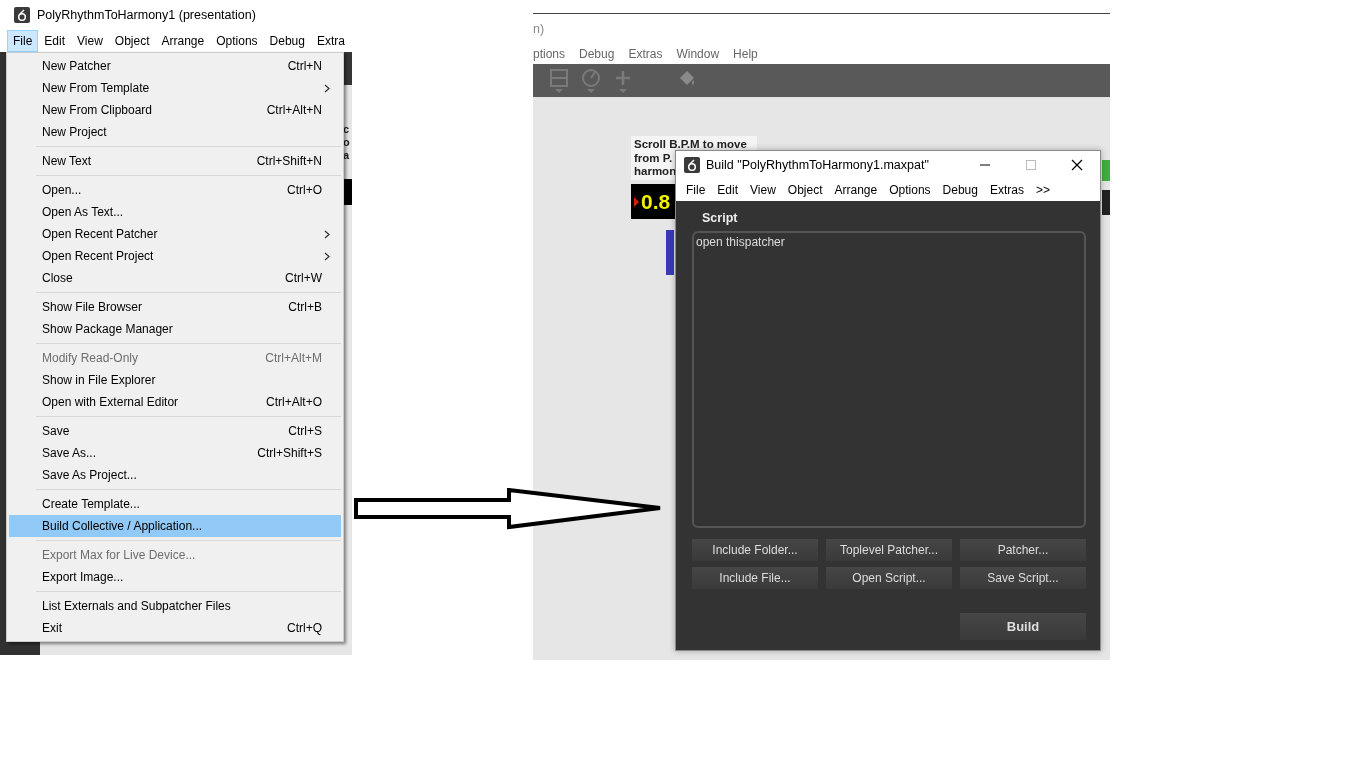  I want to click on shortcut-label: Ctrl+Alt+M, so click(293, 358).